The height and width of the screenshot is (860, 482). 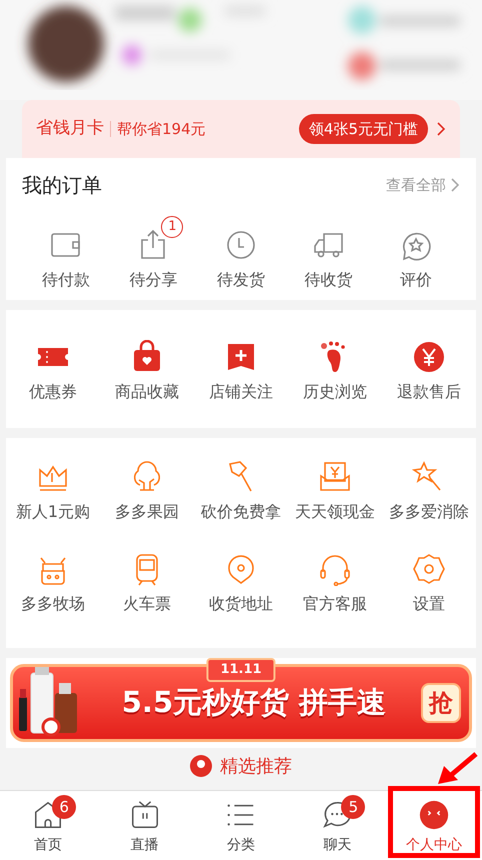 I want to click on banner-headline: 5.5元秒好货 拼手速, so click(x=254, y=703).